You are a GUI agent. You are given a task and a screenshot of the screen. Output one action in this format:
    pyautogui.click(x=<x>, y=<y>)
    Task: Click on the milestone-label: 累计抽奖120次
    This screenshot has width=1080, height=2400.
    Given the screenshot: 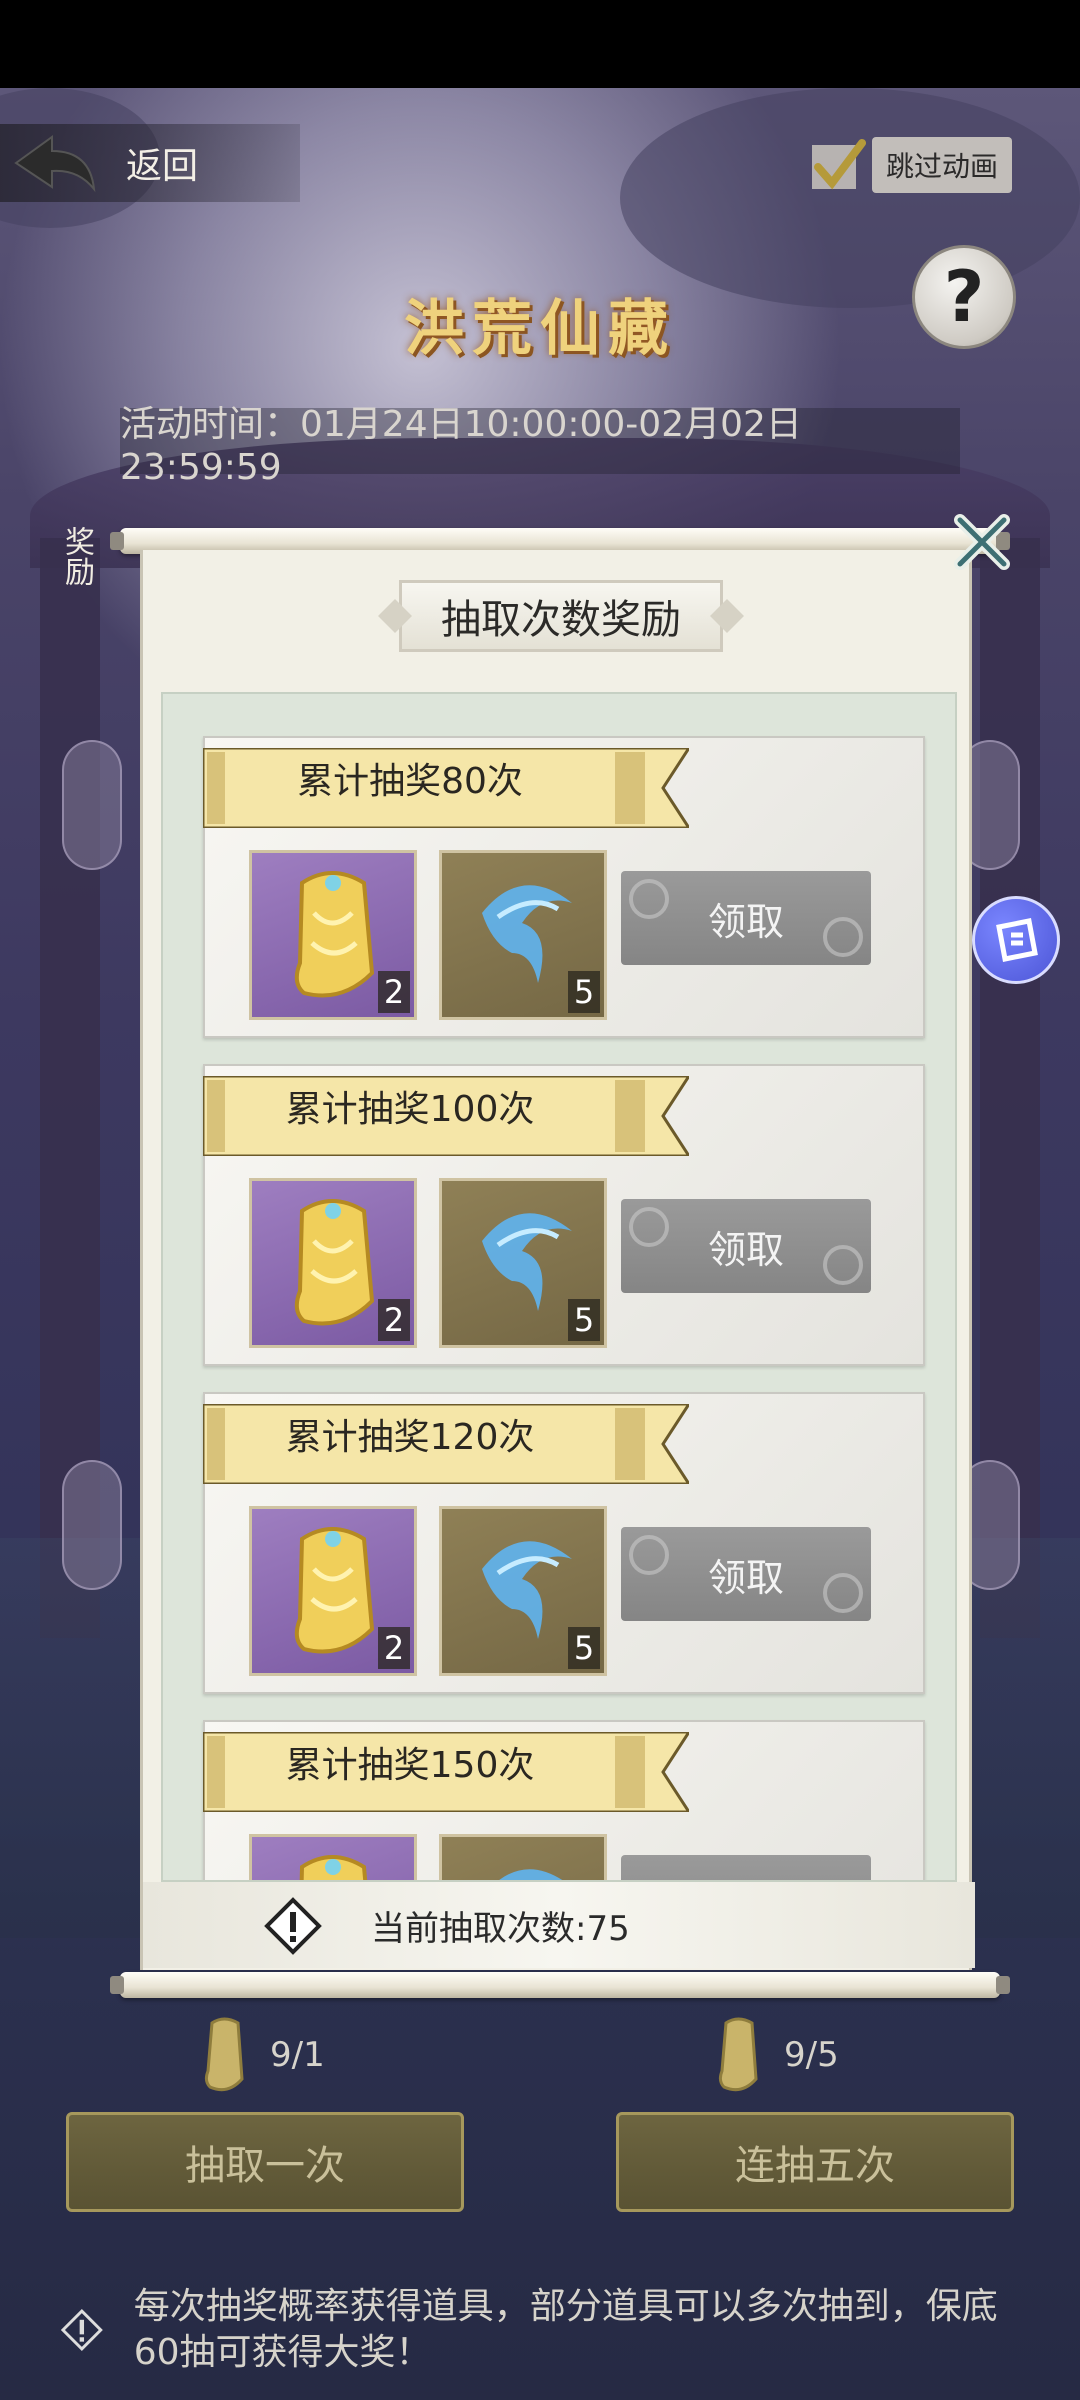 What is the action you would take?
    pyautogui.click(x=410, y=1437)
    